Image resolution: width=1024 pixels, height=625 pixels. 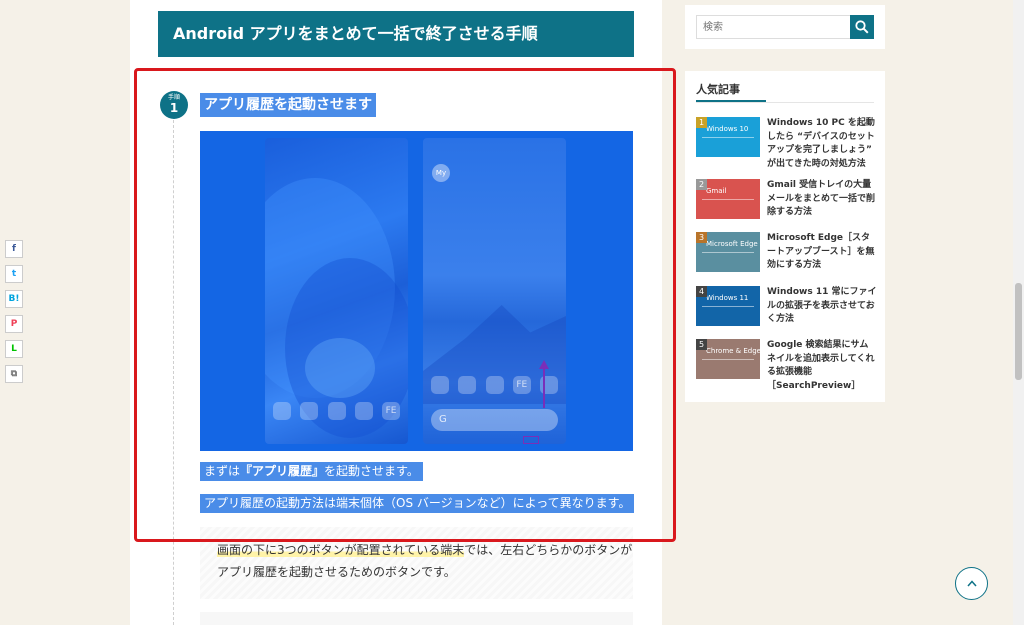 What do you see at coordinates (282, 471) in the screenshot?
I see `para-bold: 『アプリ履歴』` at bounding box center [282, 471].